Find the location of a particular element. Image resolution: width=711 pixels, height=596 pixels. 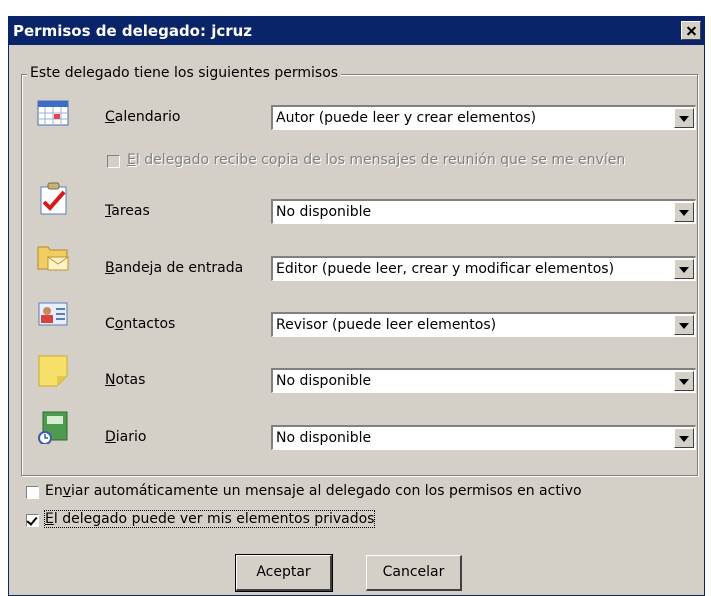

calendar-permission-value: Autor (puede leer y crear elementos) is located at coordinates (406, 118).